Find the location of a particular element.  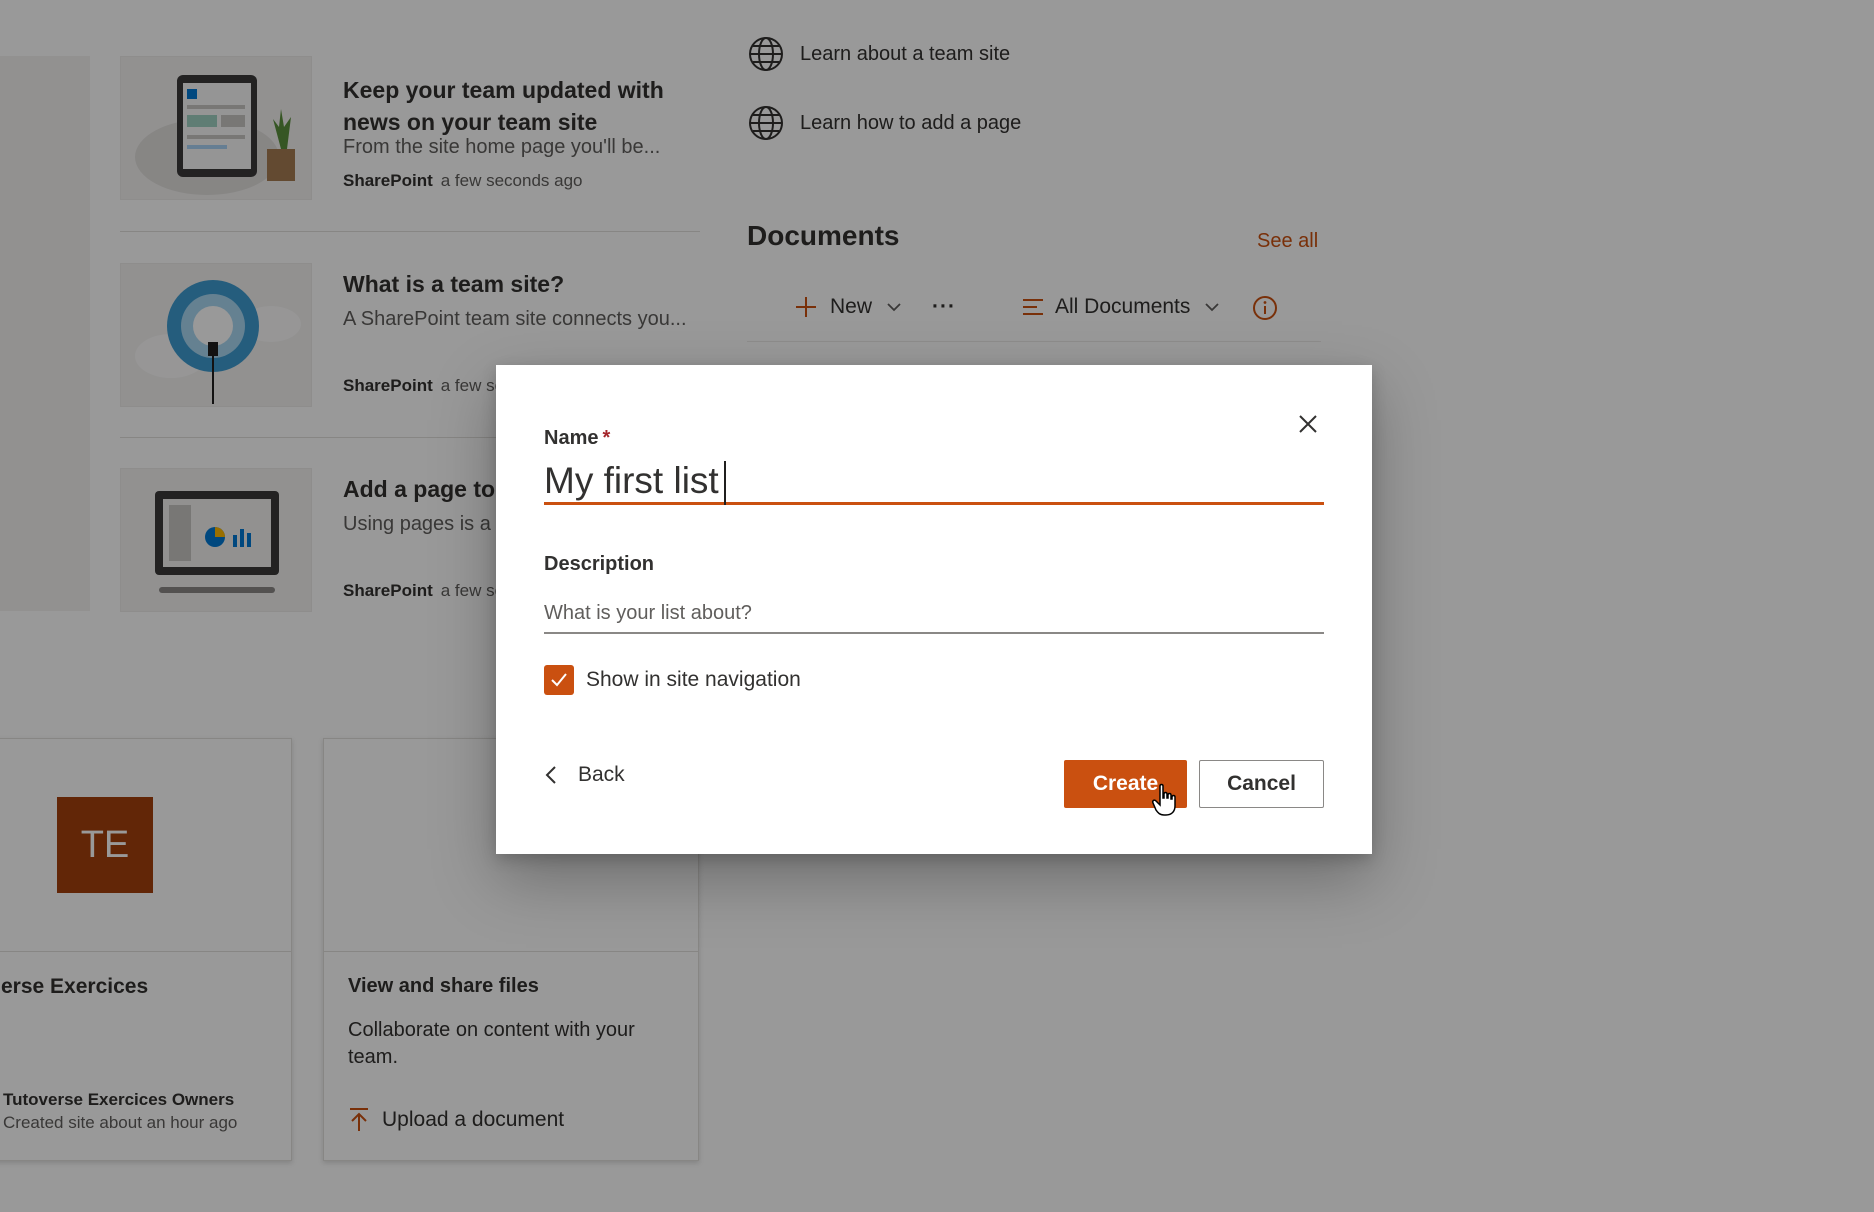

close-icon is located at coordinates (1308, 424).